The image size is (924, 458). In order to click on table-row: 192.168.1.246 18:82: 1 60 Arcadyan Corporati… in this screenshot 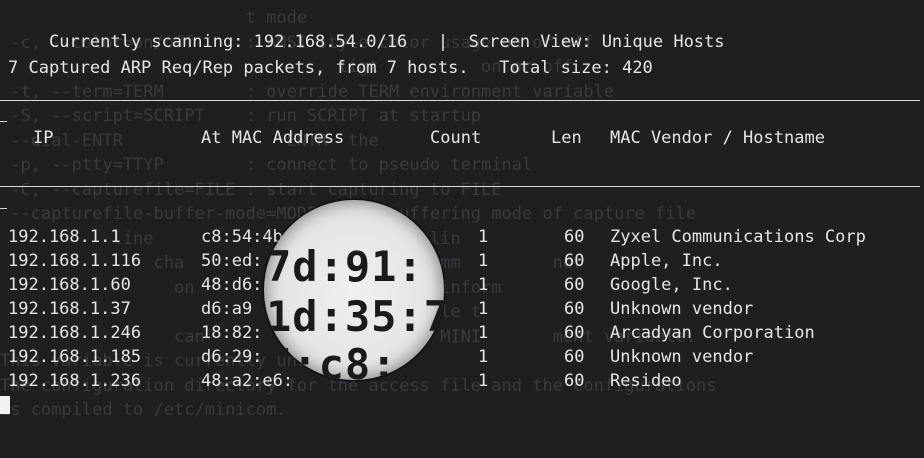, I will do `click(462, 333)`.